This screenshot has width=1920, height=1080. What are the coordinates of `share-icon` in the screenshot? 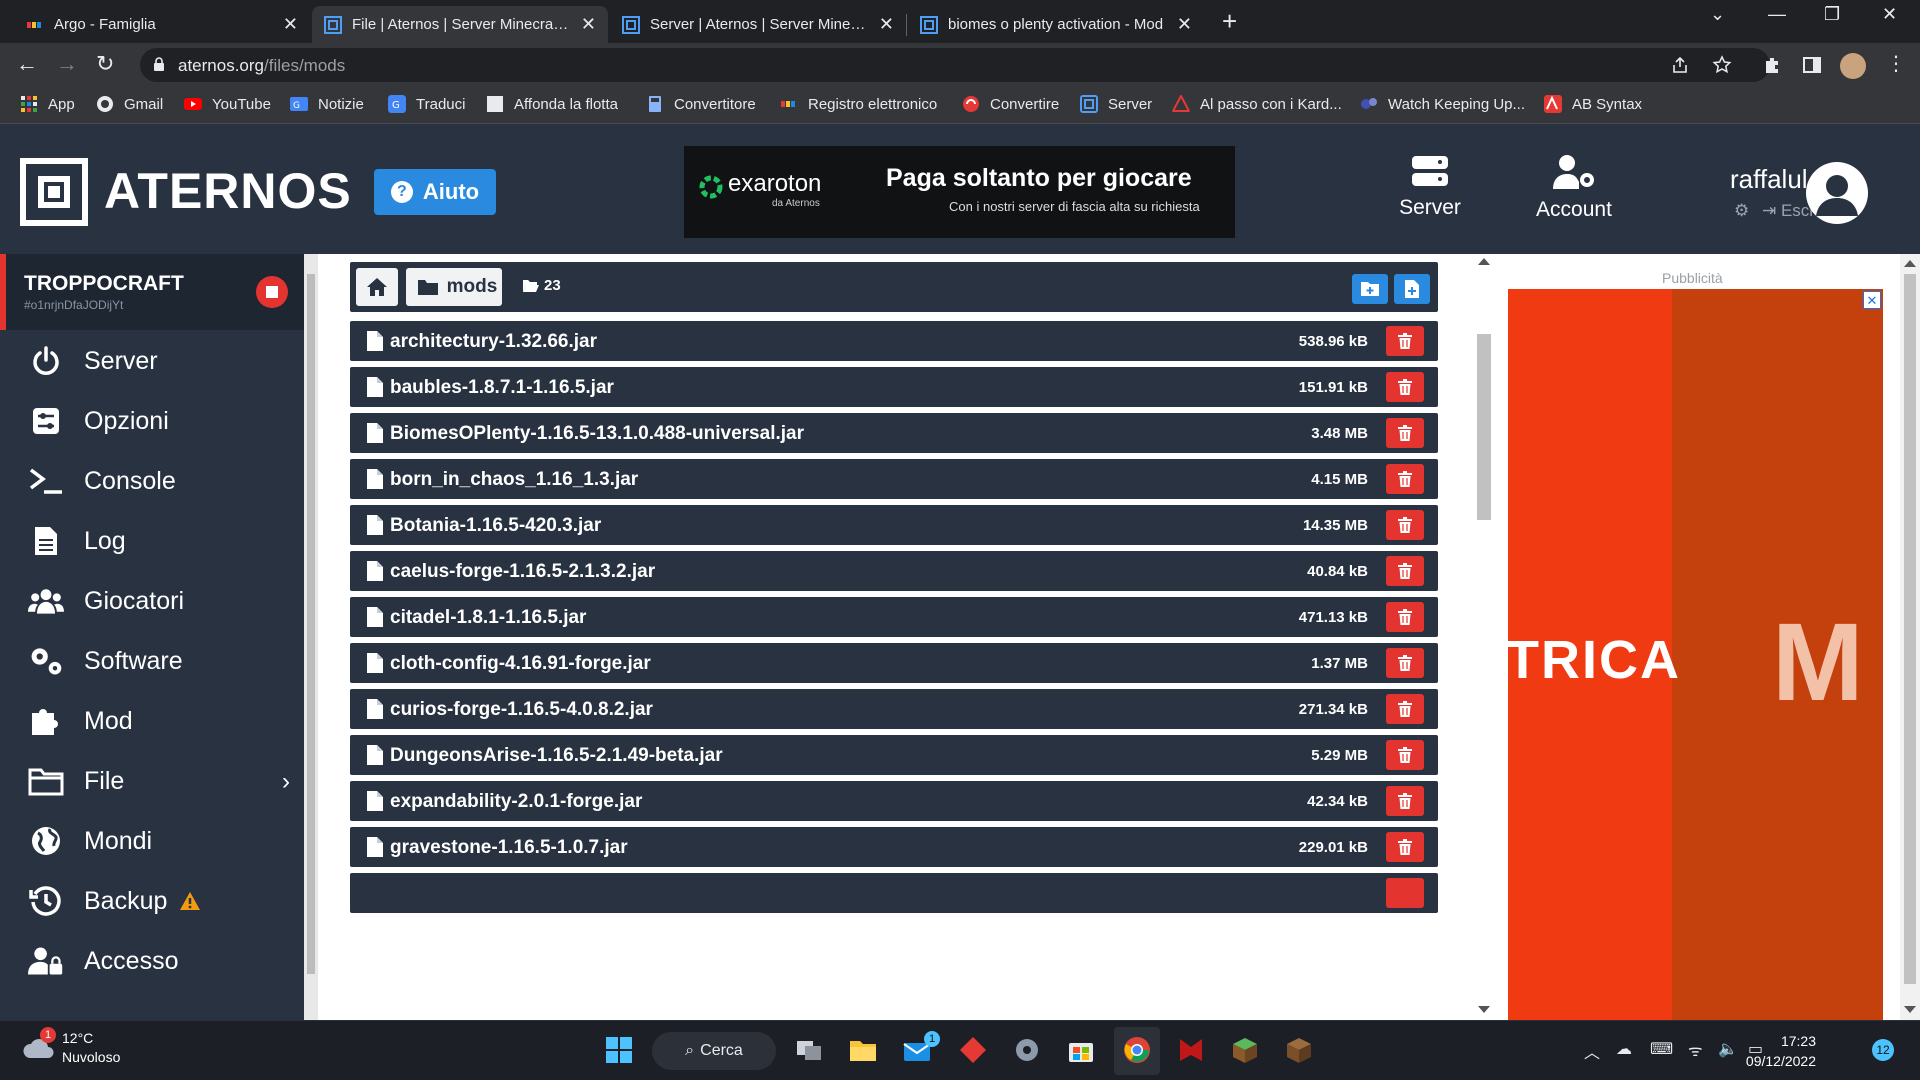 It's located at (1680, 65).